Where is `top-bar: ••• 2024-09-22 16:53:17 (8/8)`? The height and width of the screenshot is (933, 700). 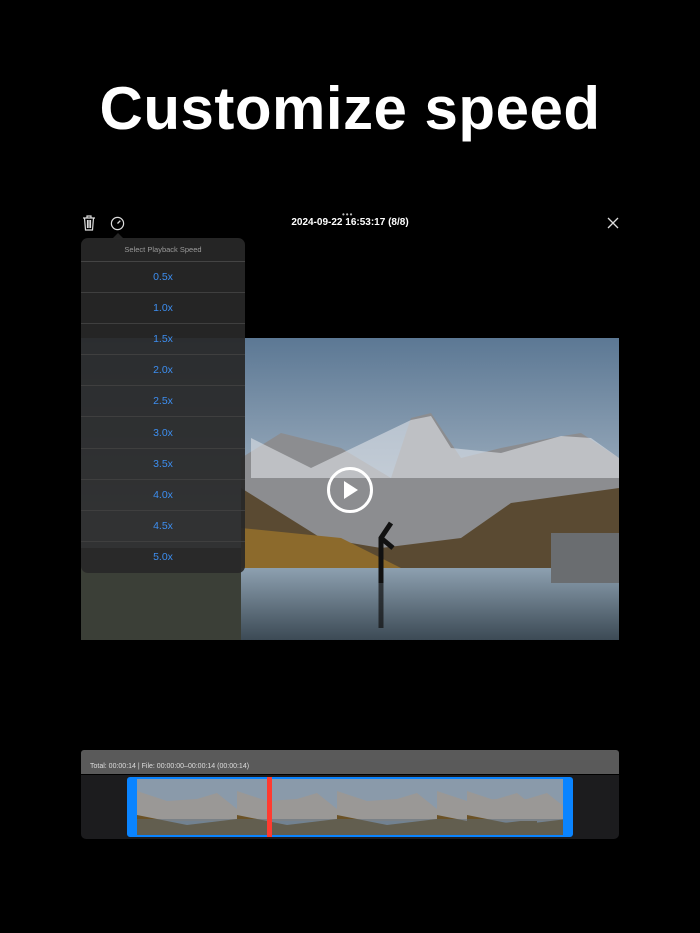 top-bar: ••• 2024-09-22 16:53:17 (8/8) is located at coordinates (352, 223).